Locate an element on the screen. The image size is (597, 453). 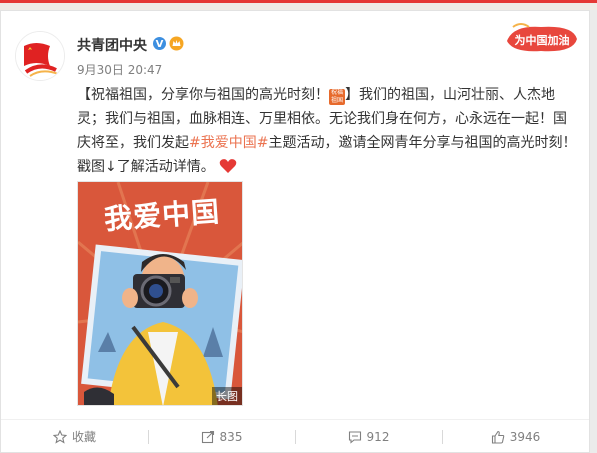
scrollbar is located at coordinates (593, 231).